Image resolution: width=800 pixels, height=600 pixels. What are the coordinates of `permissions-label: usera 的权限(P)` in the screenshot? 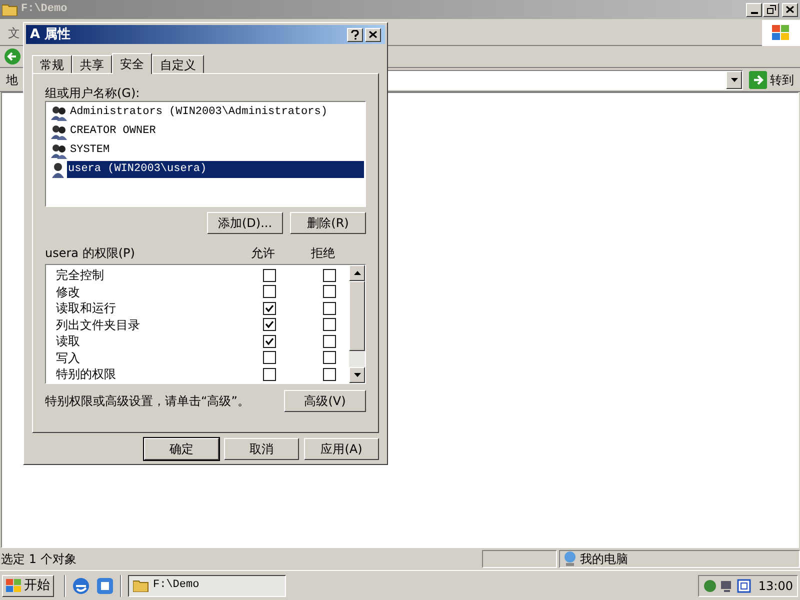 It's located at (90, 253).